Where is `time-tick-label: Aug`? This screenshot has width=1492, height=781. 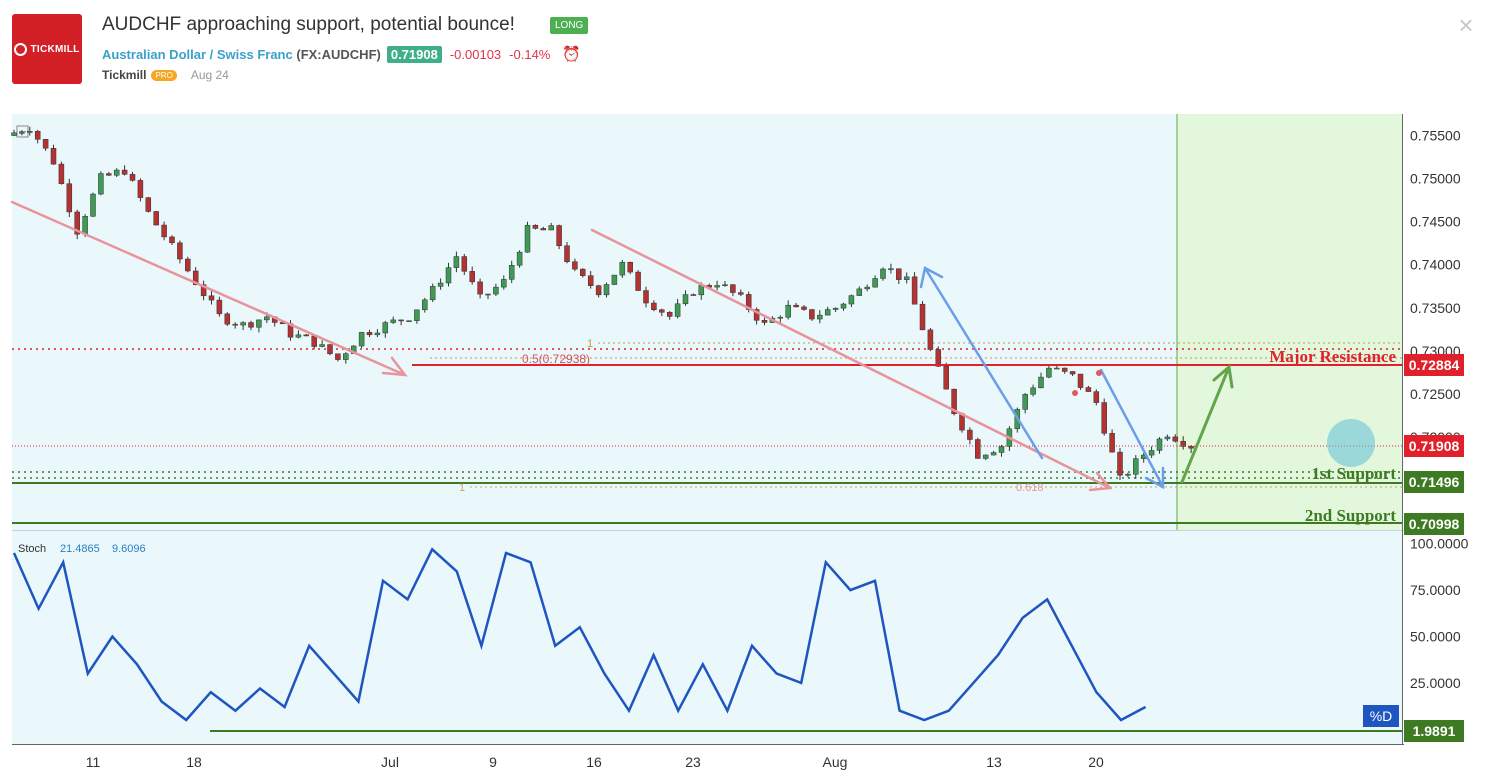 time-tick-label: Aug is located at coordinates (835, 762).